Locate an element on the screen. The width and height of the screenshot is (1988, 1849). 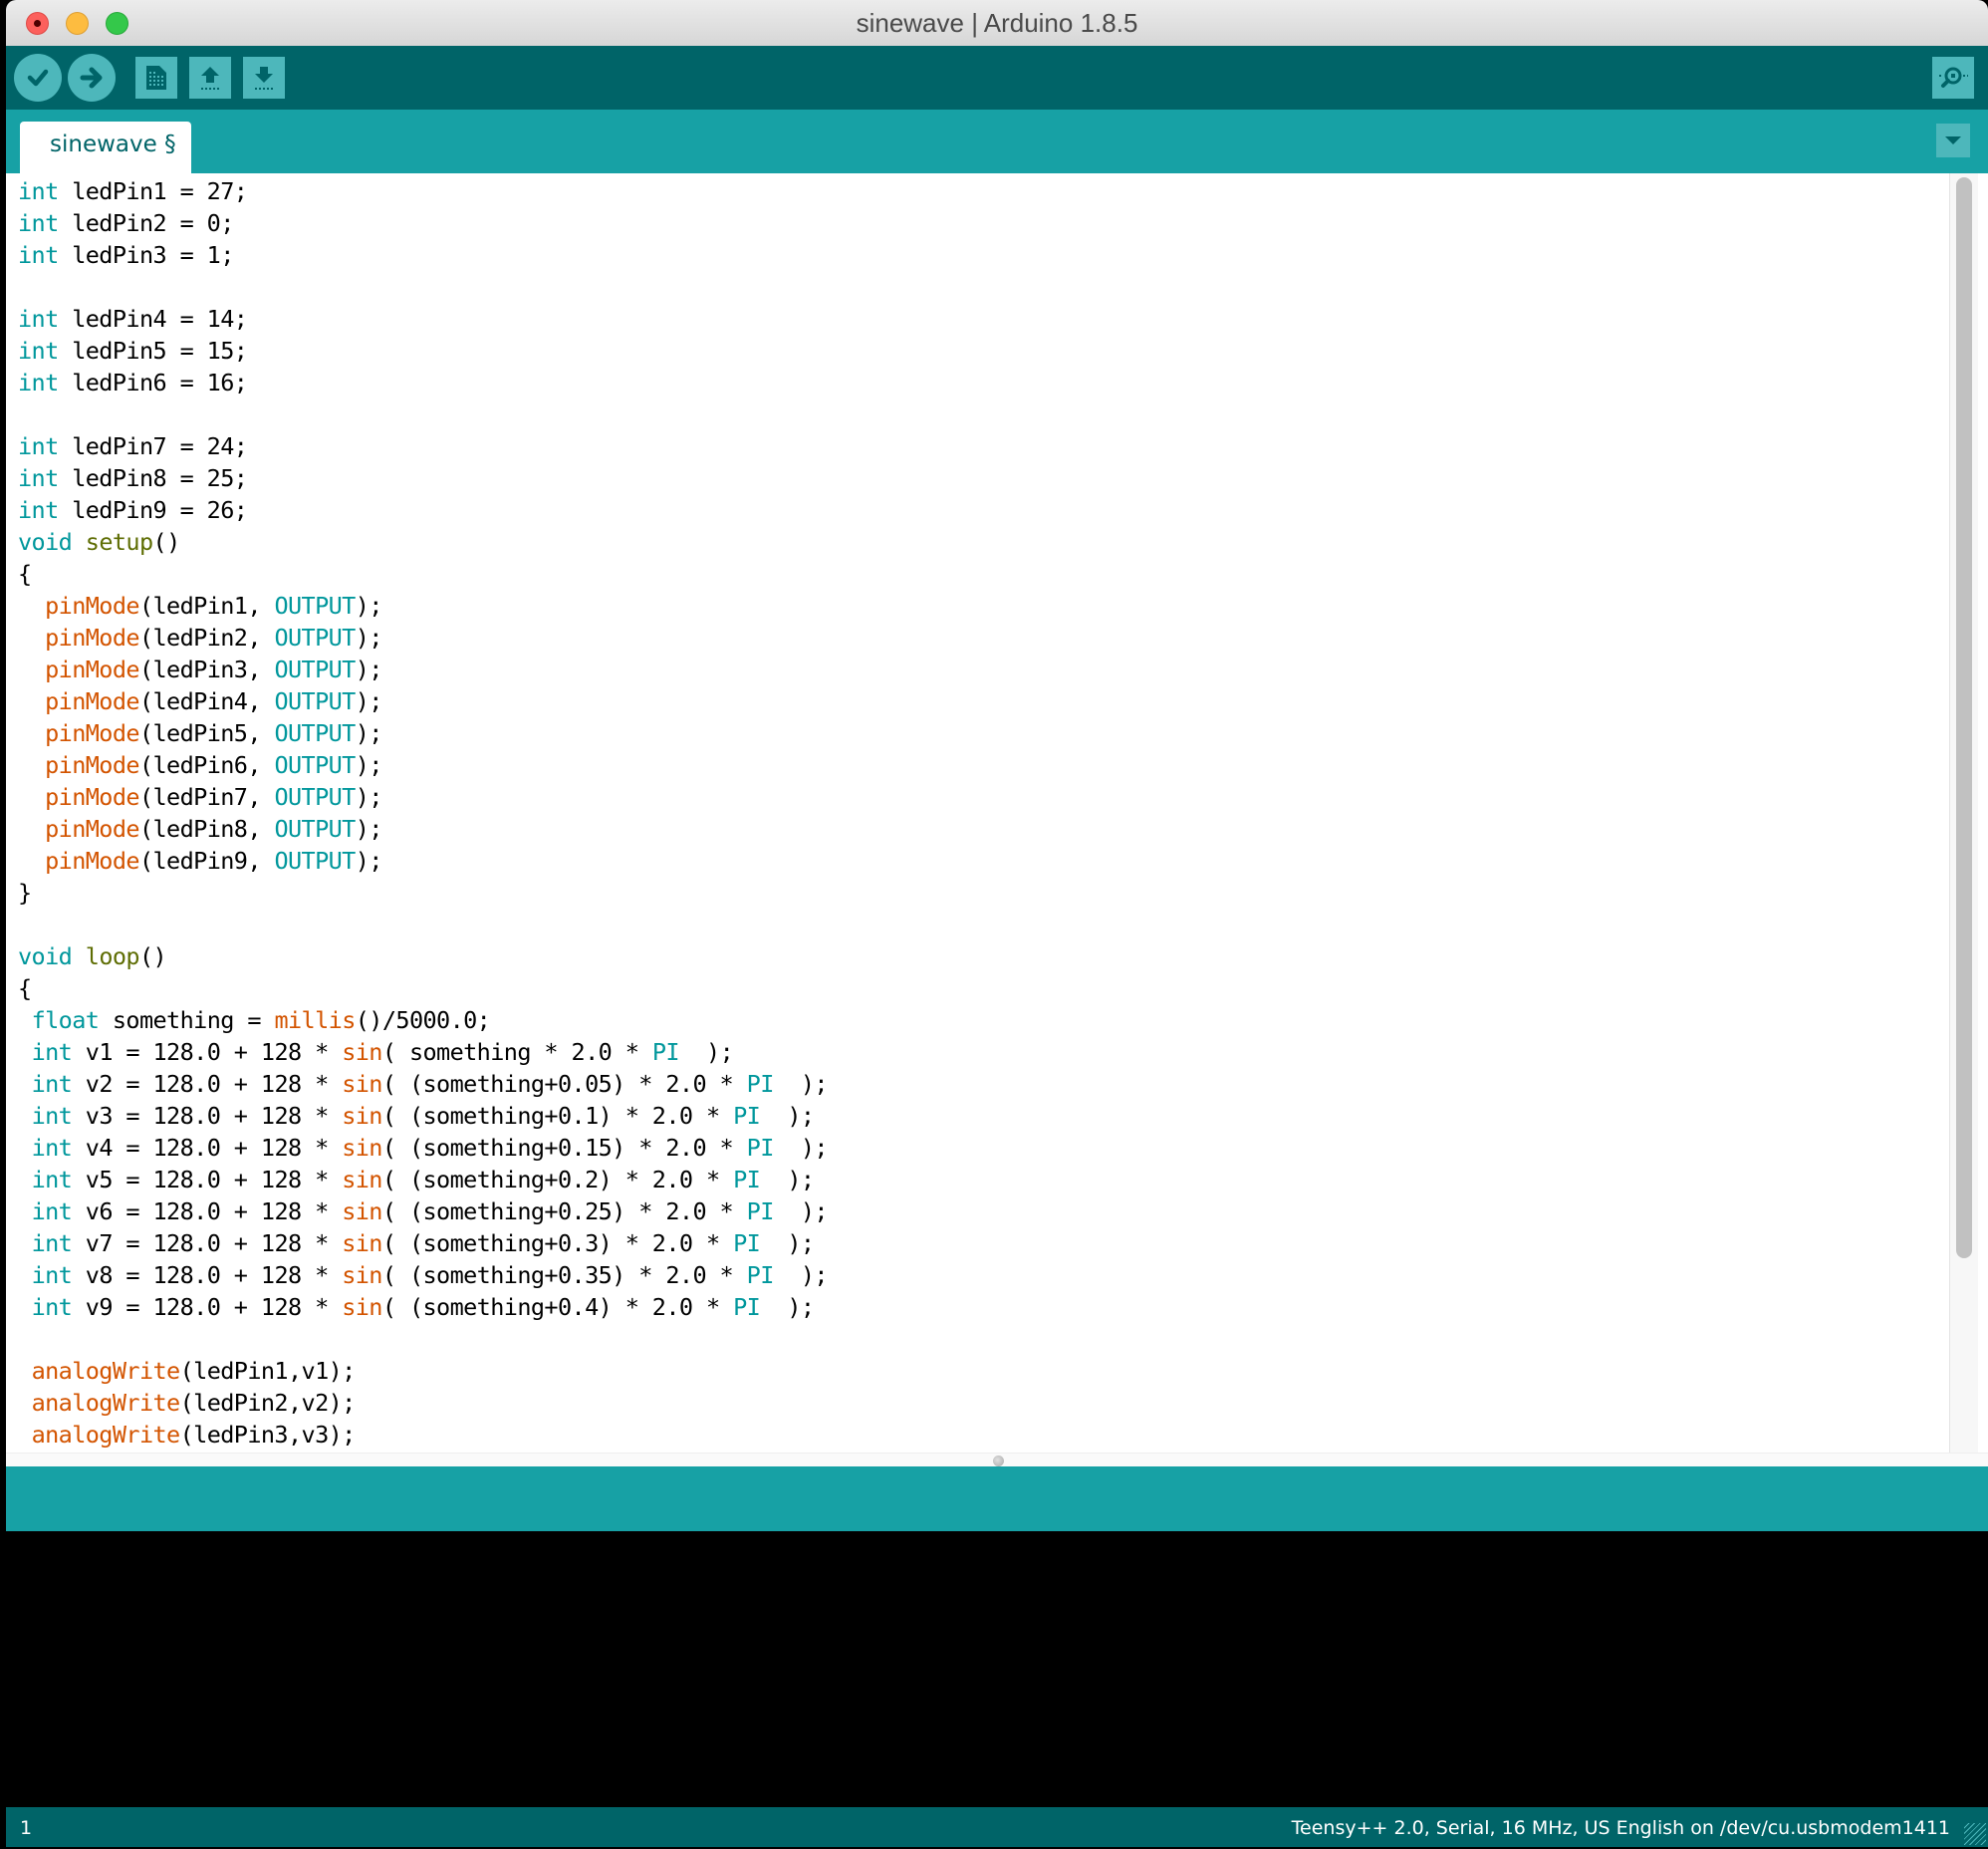
code-line: pinMode(ledPin8, OUTPUT); is located at coordinates (423, 829).